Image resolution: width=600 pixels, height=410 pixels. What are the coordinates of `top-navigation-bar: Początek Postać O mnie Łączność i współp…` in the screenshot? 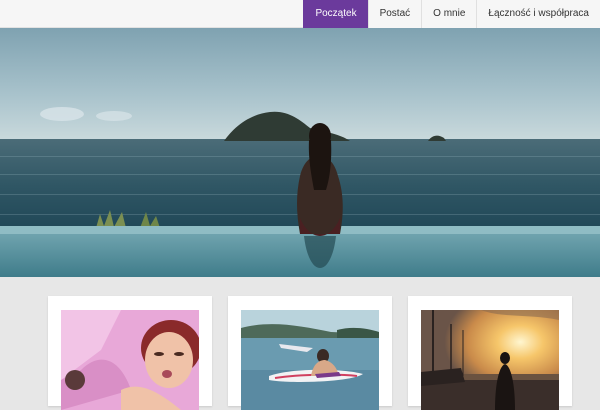 It's located at (300, 14).